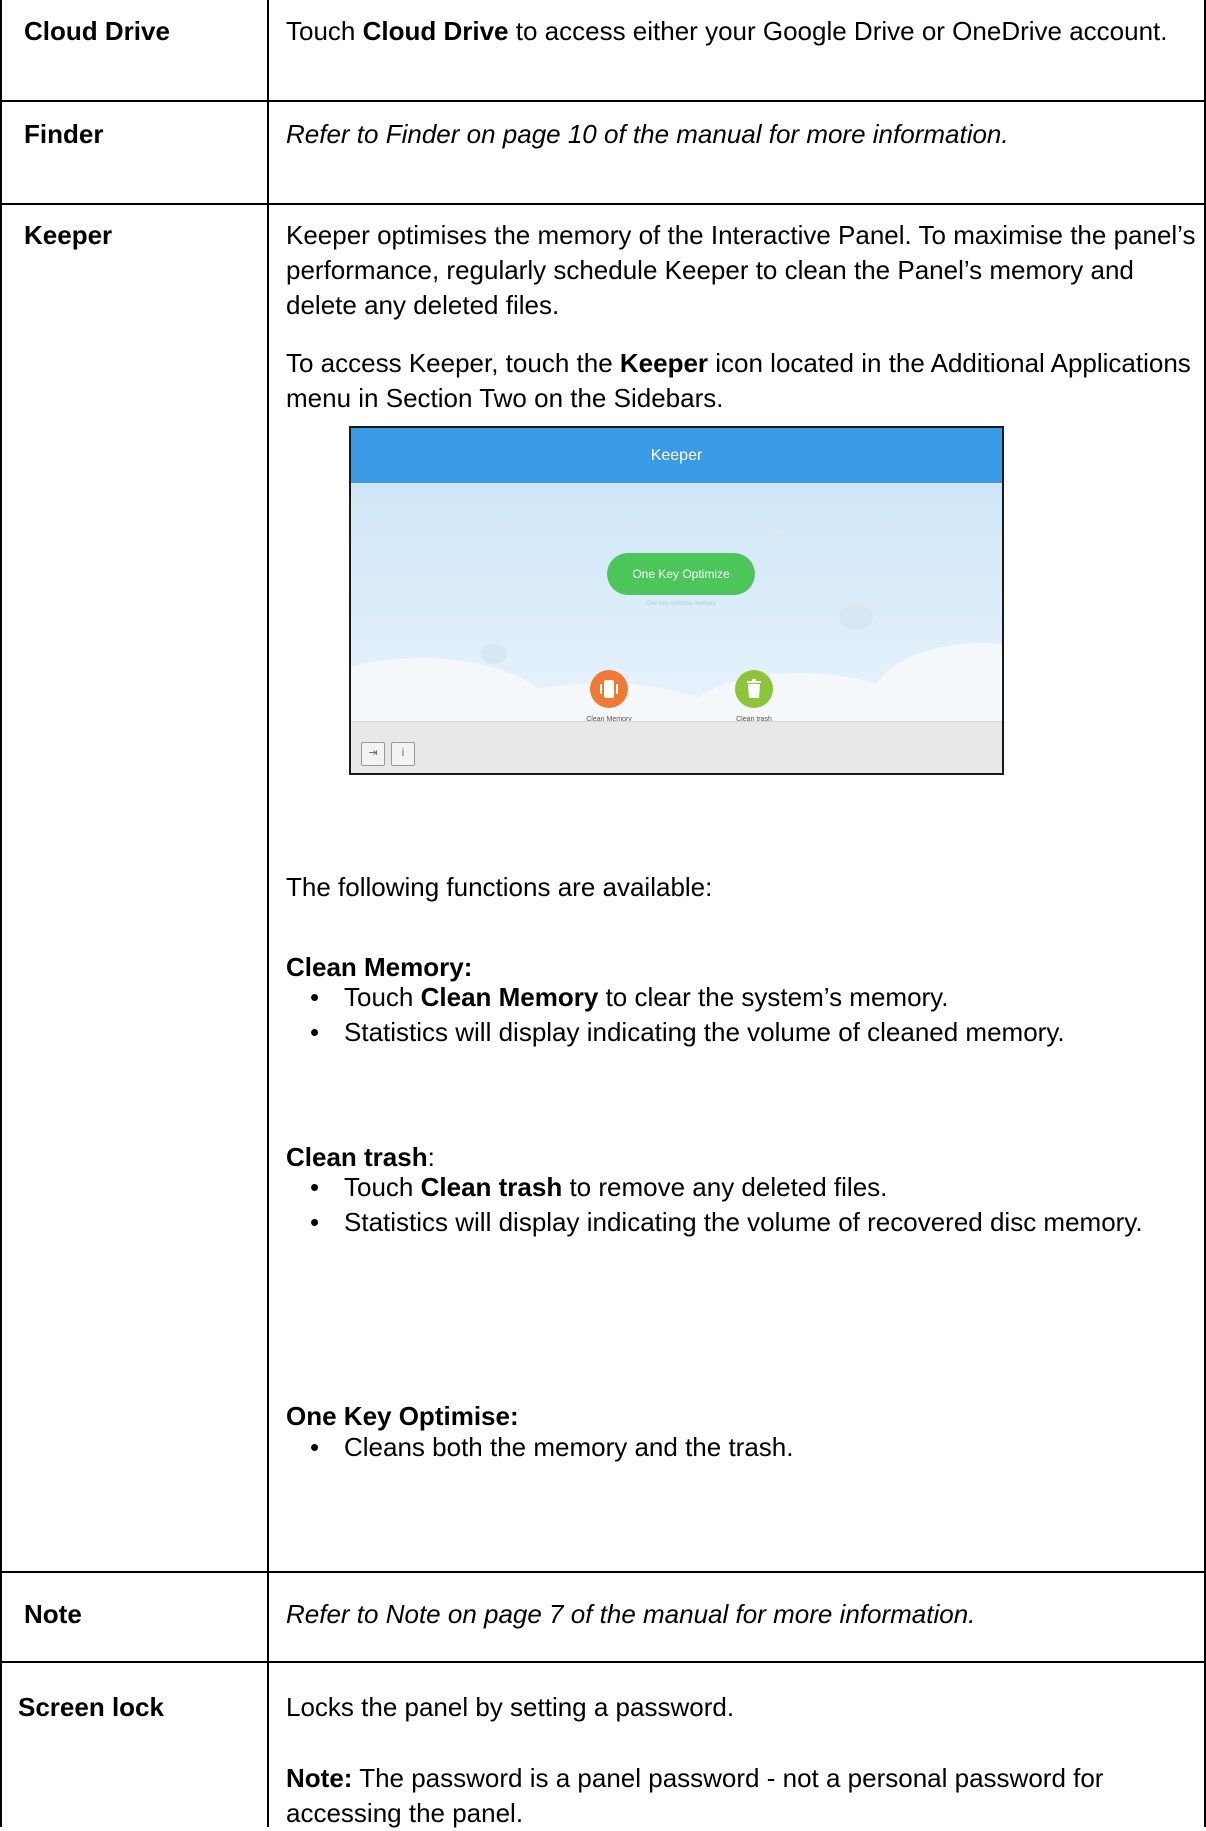  Describe the element at coordinates (53, 1614) in the screenshot. I see `row-label-note: Note` at that location.